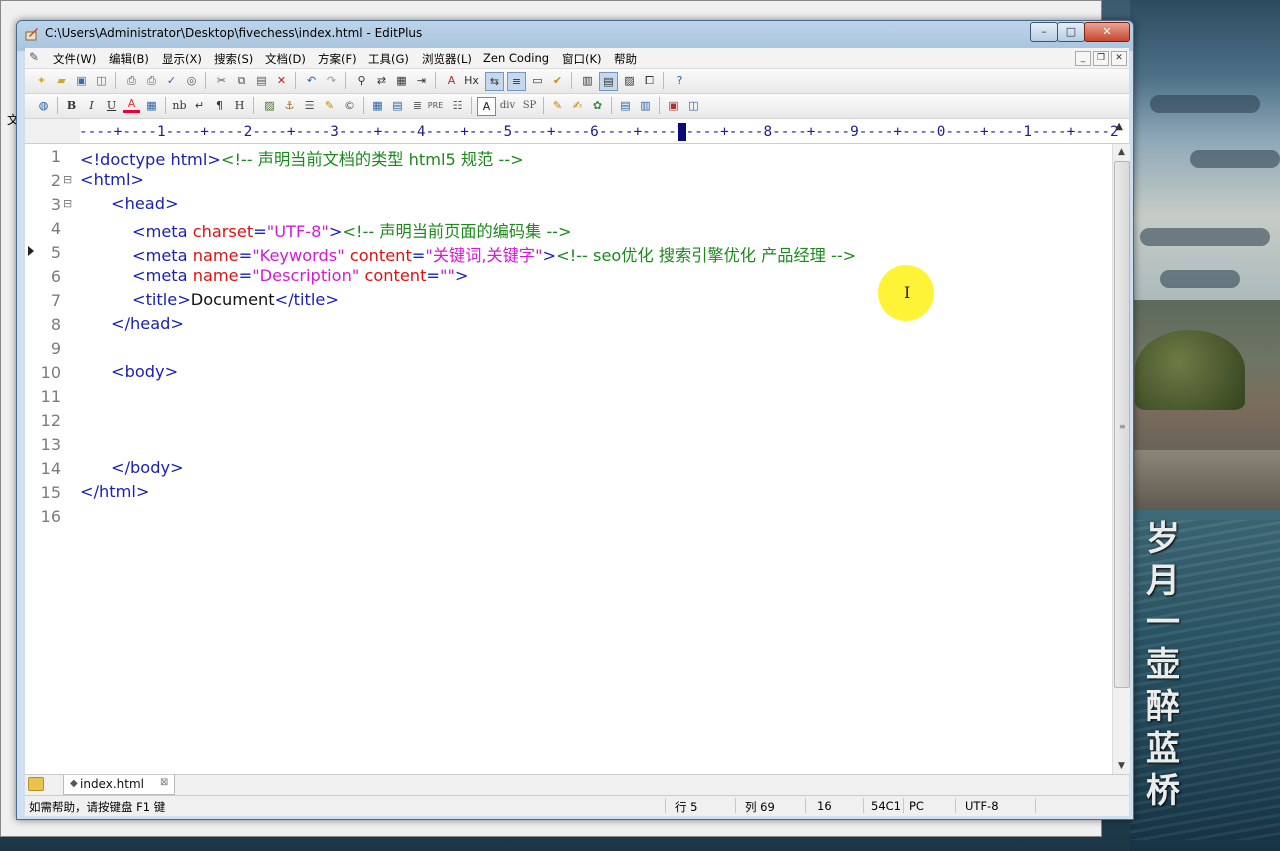 The height and width of the screenshot is (851, 1280). Describe the element at coordinates (486, 106) in the screenshot. I see `font-tag-icon: A` at that location.